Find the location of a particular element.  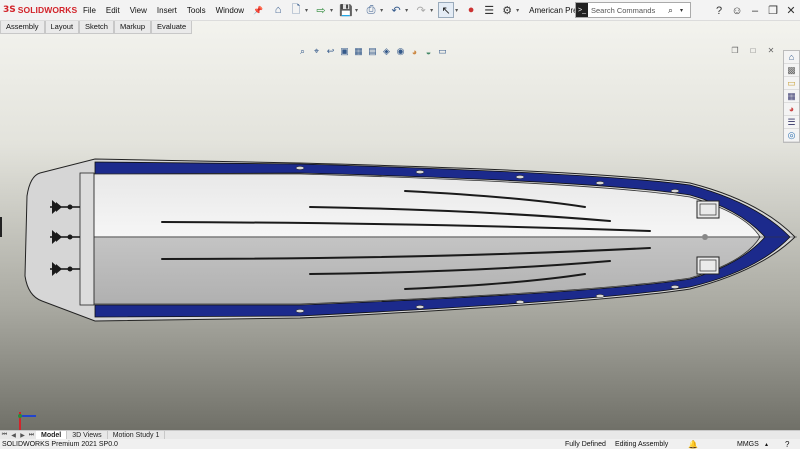

menu-tools: Tools is located at coordinates (196, 10).